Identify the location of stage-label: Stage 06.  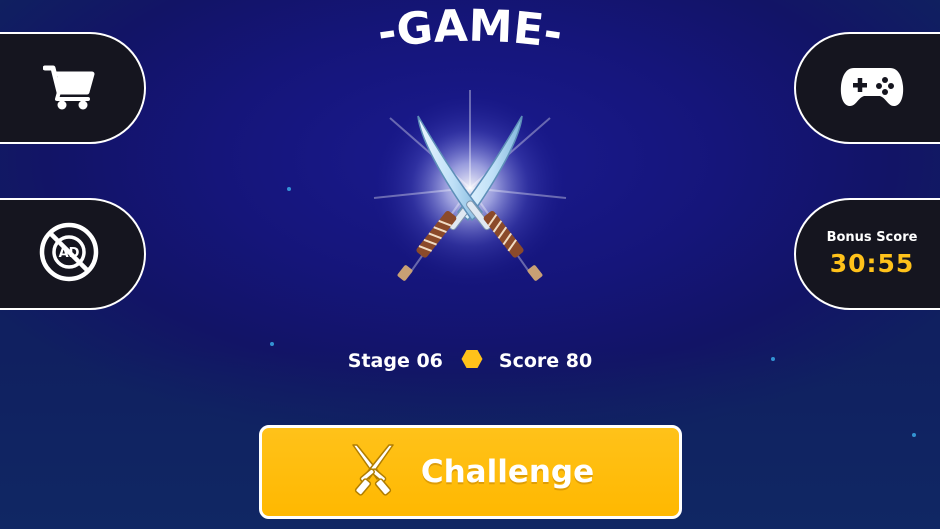
(395, 361).